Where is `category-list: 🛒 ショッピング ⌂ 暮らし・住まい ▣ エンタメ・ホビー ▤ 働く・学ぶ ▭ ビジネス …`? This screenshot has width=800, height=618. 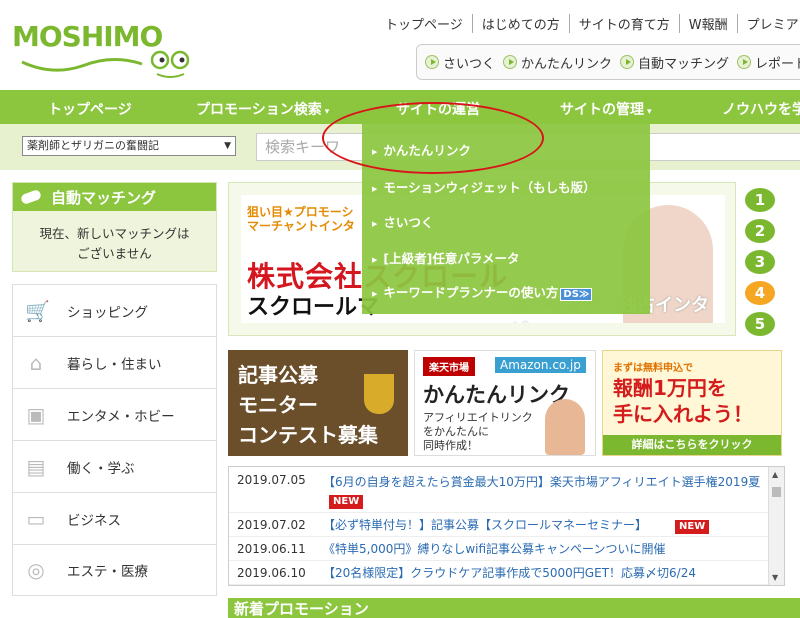
category-list: 🛒 ショッピング ⌂ 暮らし・住まい ▣ エンタメ・ホビー ▤ 働く・学ぶ ▭ ビジネス … is located at coordinates (114, 440).